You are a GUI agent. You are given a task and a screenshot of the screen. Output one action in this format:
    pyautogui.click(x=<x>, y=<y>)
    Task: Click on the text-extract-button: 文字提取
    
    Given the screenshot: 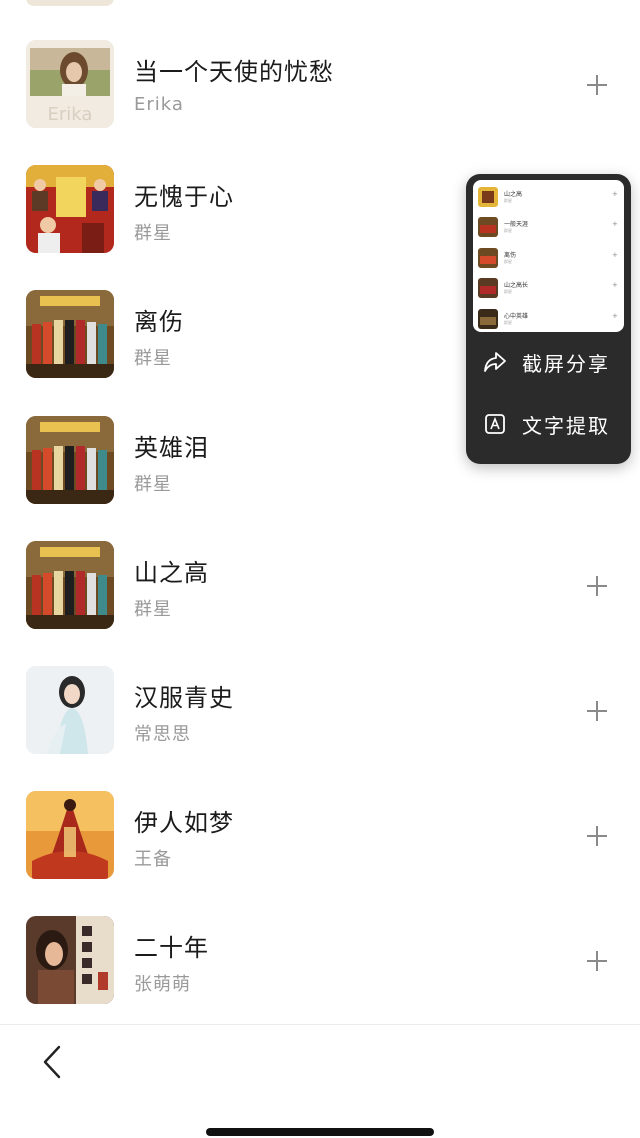 What is the action you would take?
    pyautogui.click(x=553, y=424)
    